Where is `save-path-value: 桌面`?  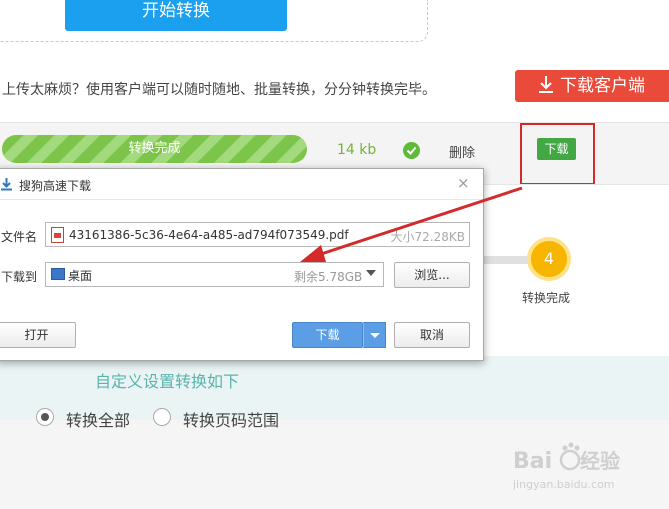
save-path-value: 桌面 is located at coordinates (80, 276).